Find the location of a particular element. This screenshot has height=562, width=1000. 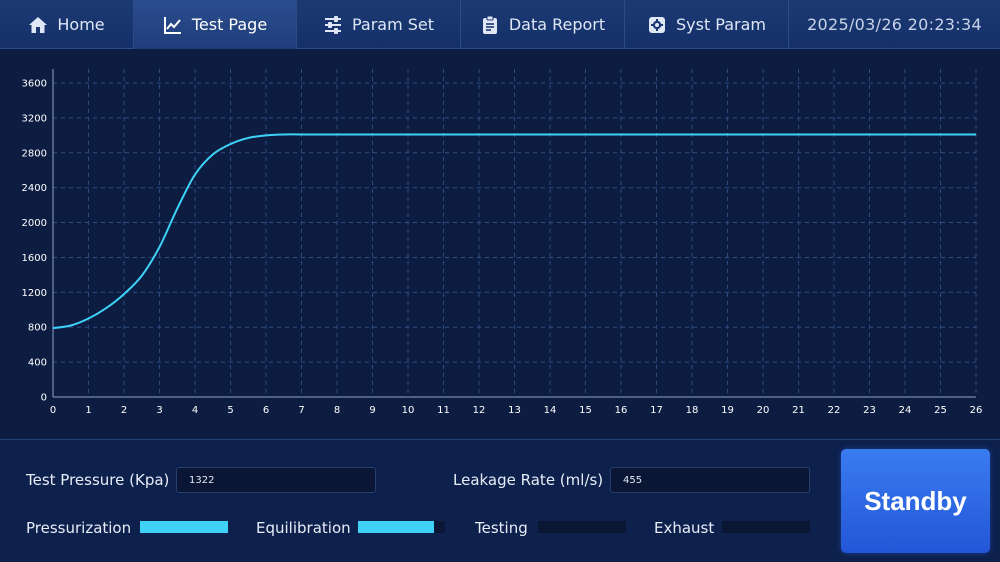

x-tick-label: 6 is located at coordinates (266, 410).